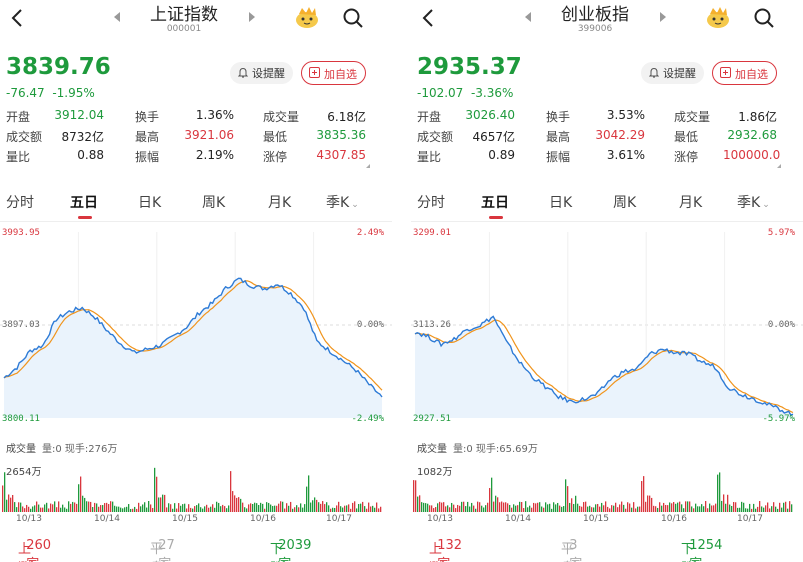 This screenshot has width=803, height=562. What do you see at coordinates (595, 15) in the screenshot?
I see `index-title: 创业板指` at bounding box center [595, 15].